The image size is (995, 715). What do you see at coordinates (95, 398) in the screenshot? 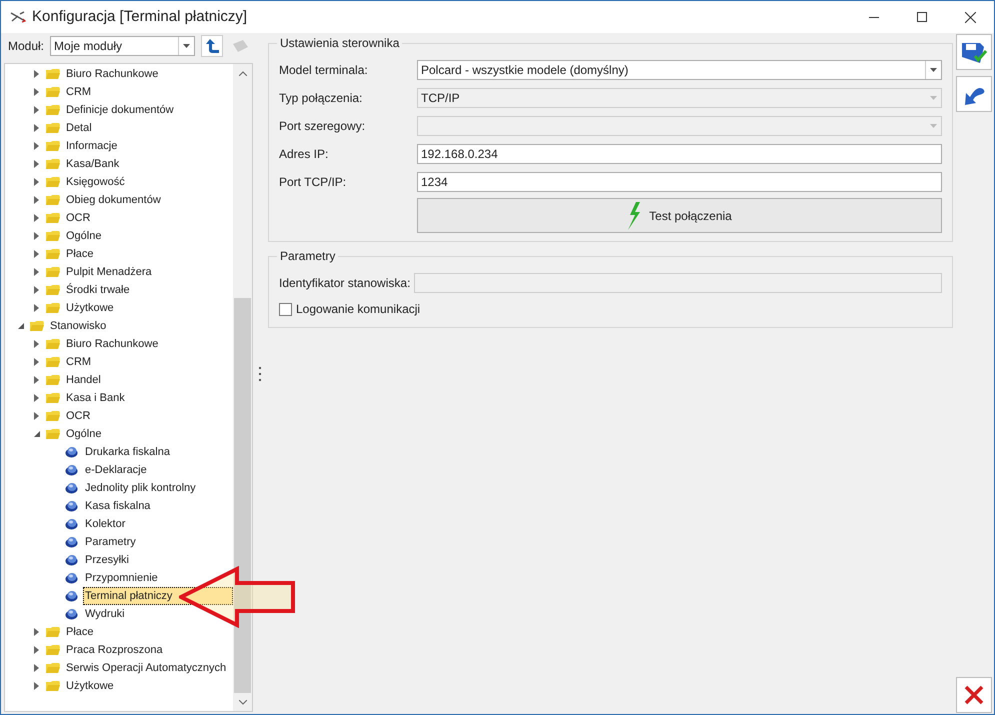
I see `tree-item: Kasa i Bank` at bounding box center [95, 398].